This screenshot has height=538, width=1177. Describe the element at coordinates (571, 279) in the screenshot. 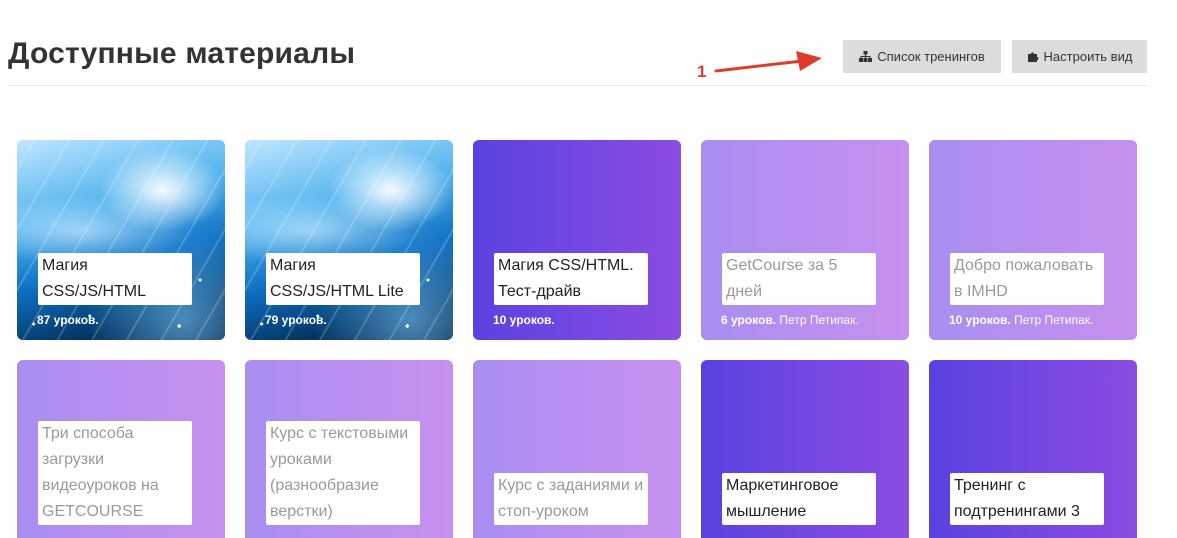

I see `course-title: Магия CSS/HTML. Тест-драйв` at that location.